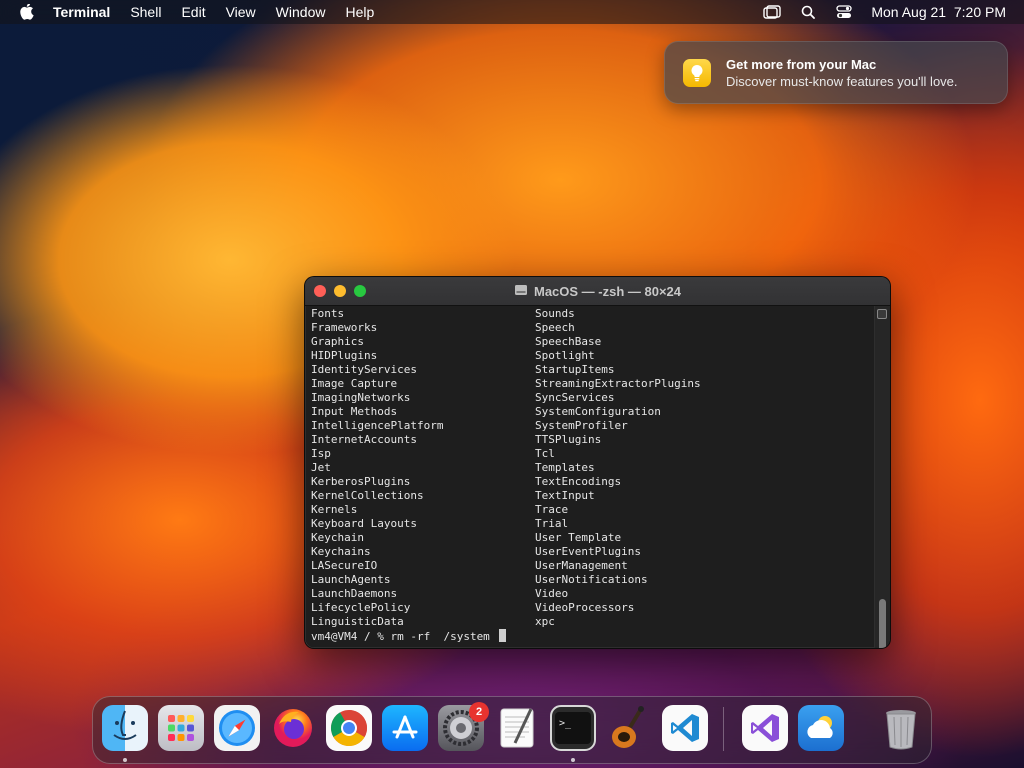 This screenshot has height=768, width=1024. I want to click on menu-window: Window, so click(301, 12).